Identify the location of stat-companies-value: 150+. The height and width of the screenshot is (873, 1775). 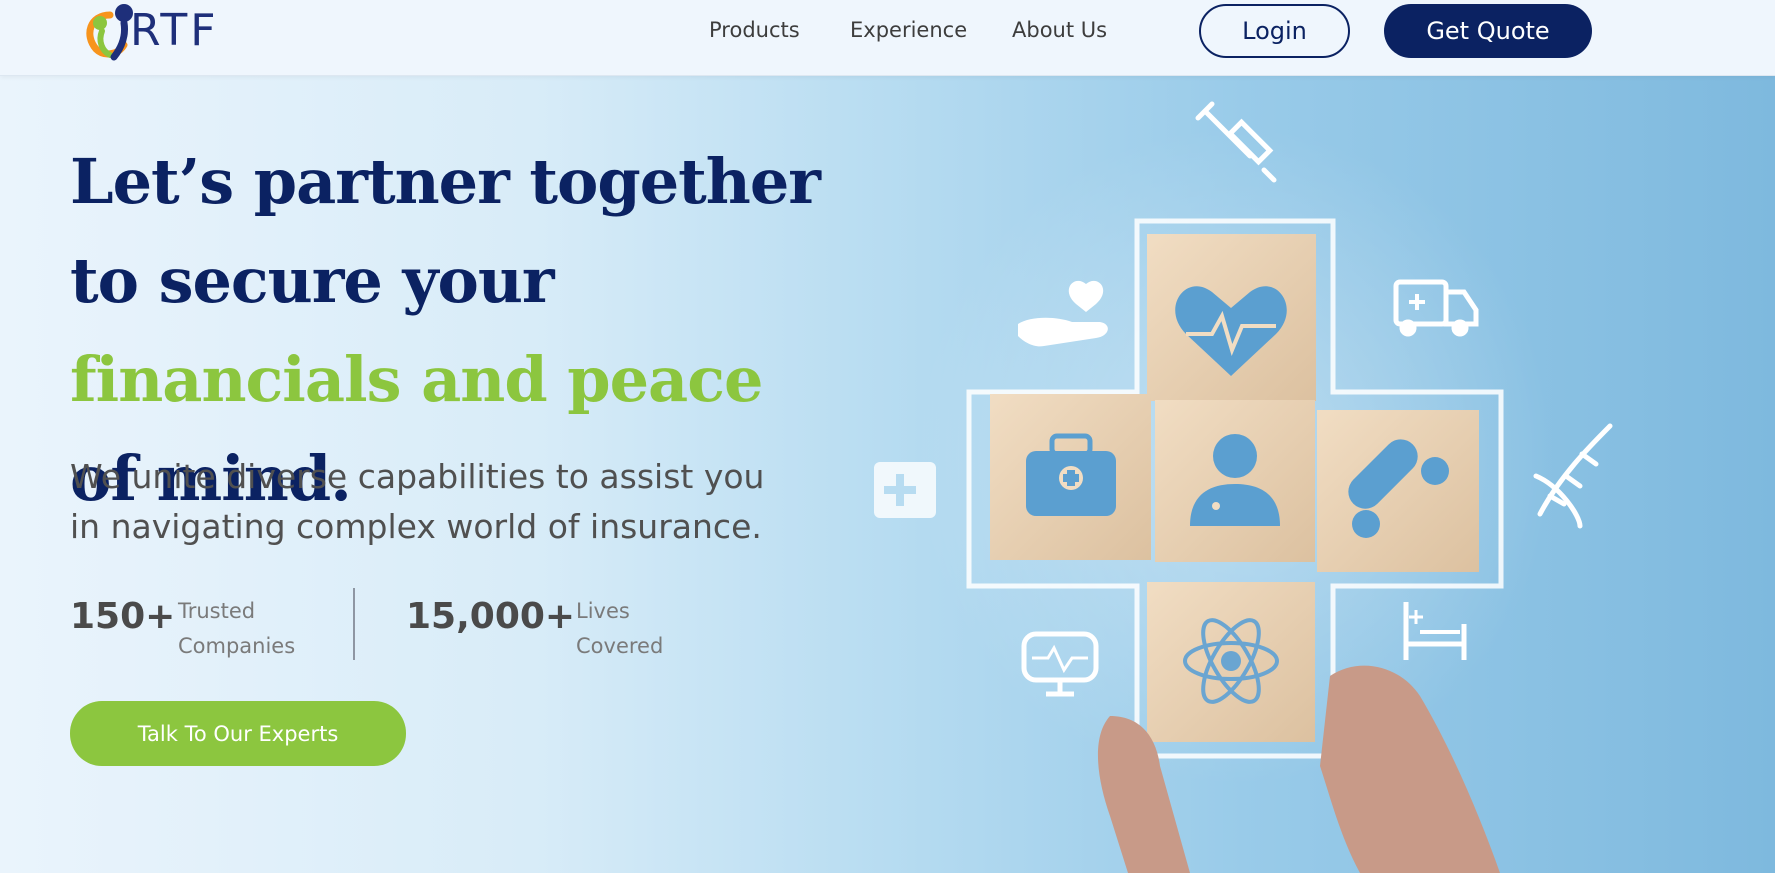
(123, 616).